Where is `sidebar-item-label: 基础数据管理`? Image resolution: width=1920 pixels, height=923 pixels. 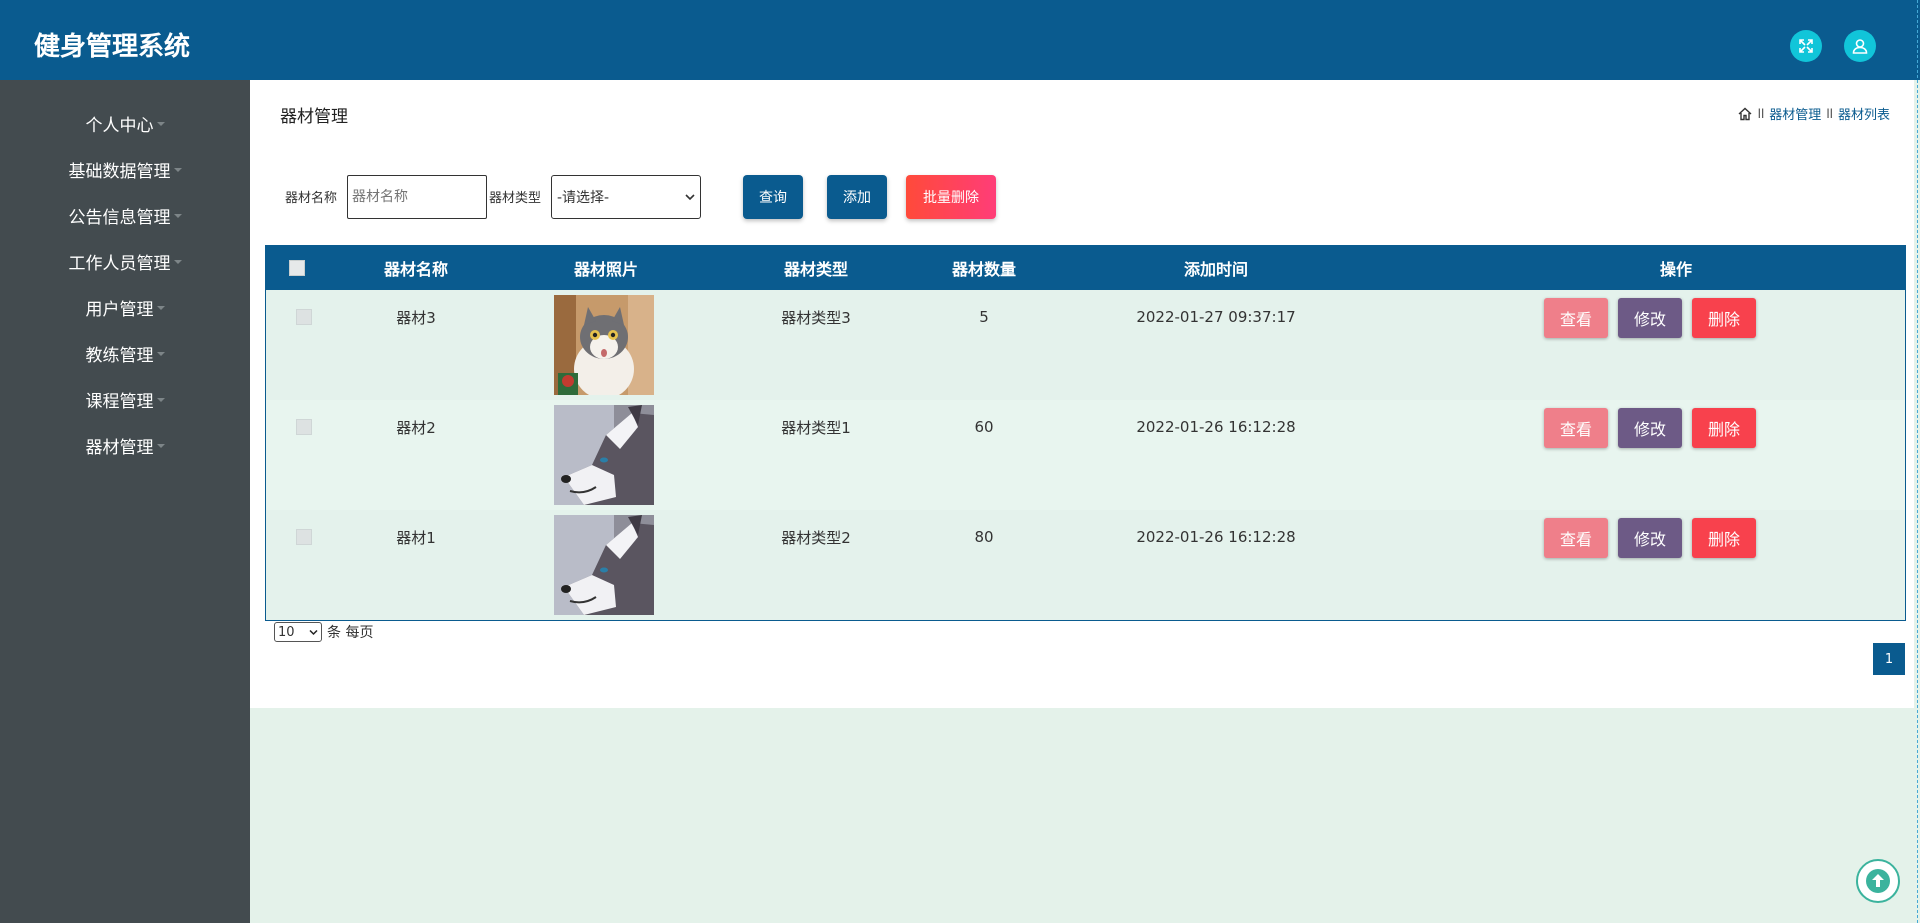 sidebar-item-label: 基础数据管理 is located at coordinates (119, 171).